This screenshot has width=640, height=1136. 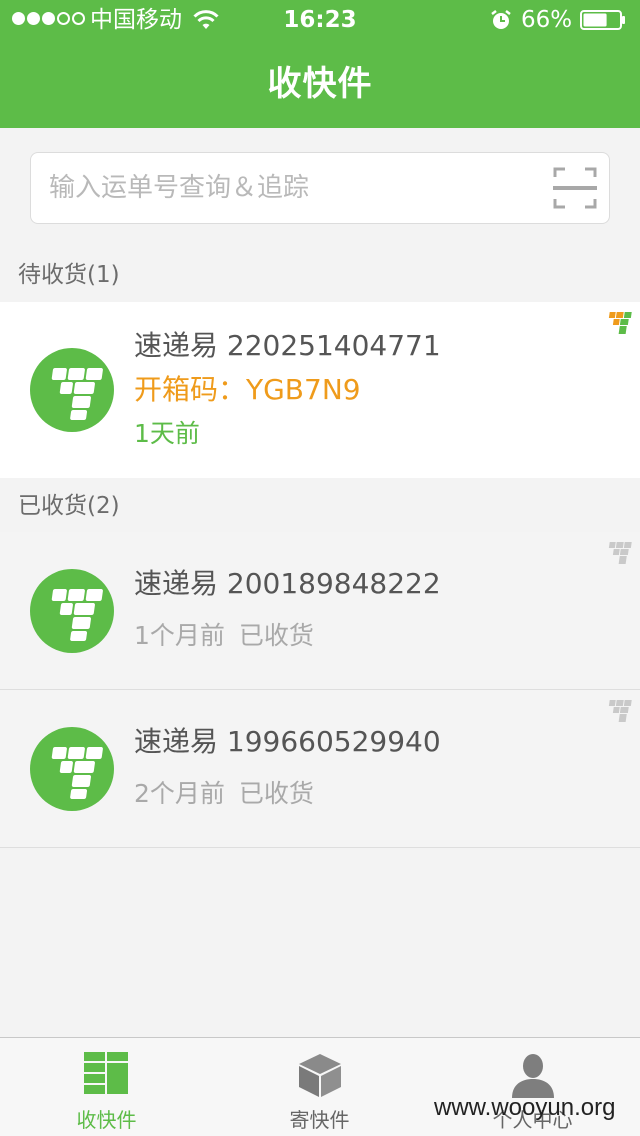 I want to click on tracking-search-input, so click(x=294, y=188).